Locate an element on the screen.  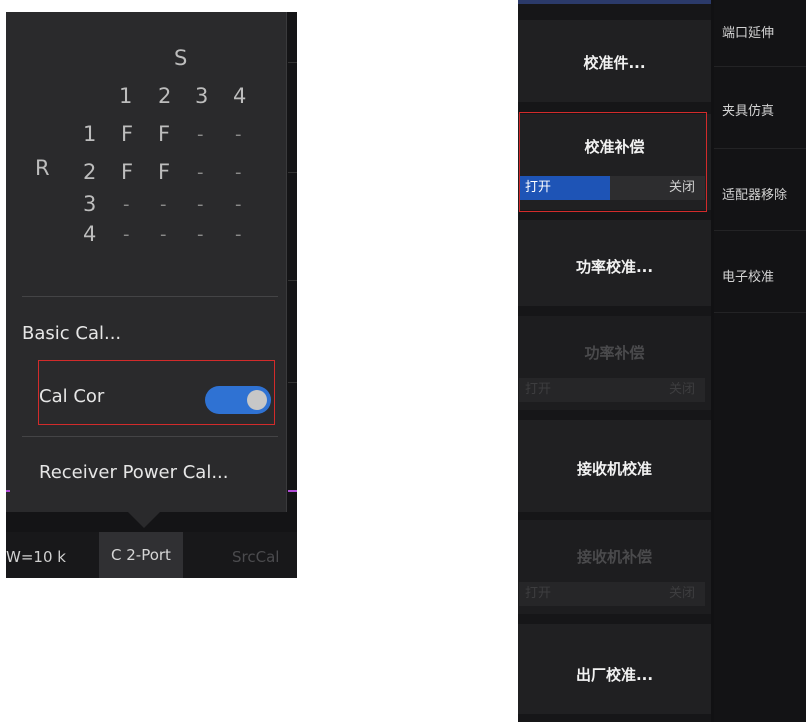
power-comp-softkey: 功率补偿 打开 关闭 is located at coordinates (614, 363).